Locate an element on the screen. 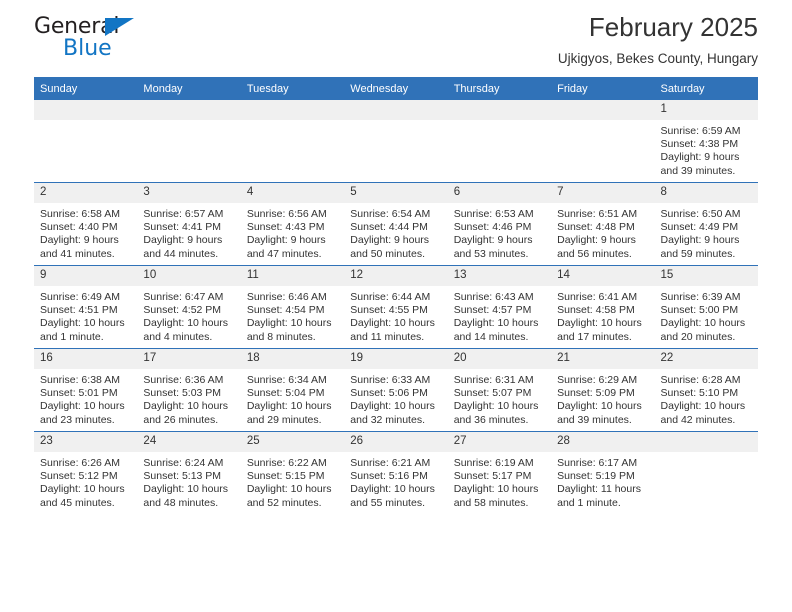 Image resolution: width=792 pixels, height=612 pixels. sunrise-time: Sunrise: 6:59 AM is located at coordinates (700, 131).